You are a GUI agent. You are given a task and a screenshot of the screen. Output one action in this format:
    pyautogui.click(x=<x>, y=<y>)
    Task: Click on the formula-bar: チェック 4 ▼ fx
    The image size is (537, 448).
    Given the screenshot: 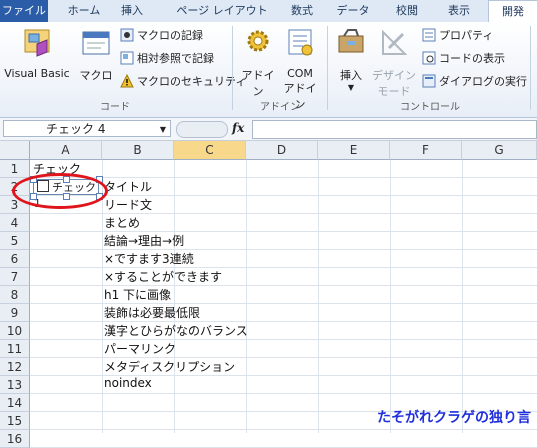 What is the action you would take?
    pyautogui.click(x=268, y=129)
    